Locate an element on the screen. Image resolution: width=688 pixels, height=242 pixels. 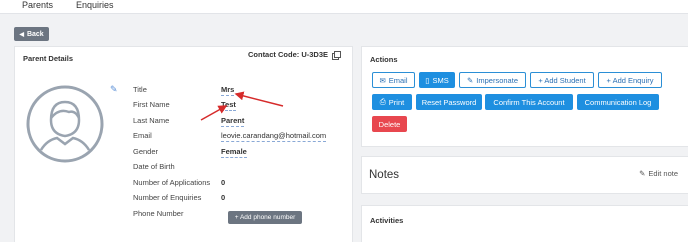
impersonate-button: ✎ Impersonate is located at coordinates (492, 80).